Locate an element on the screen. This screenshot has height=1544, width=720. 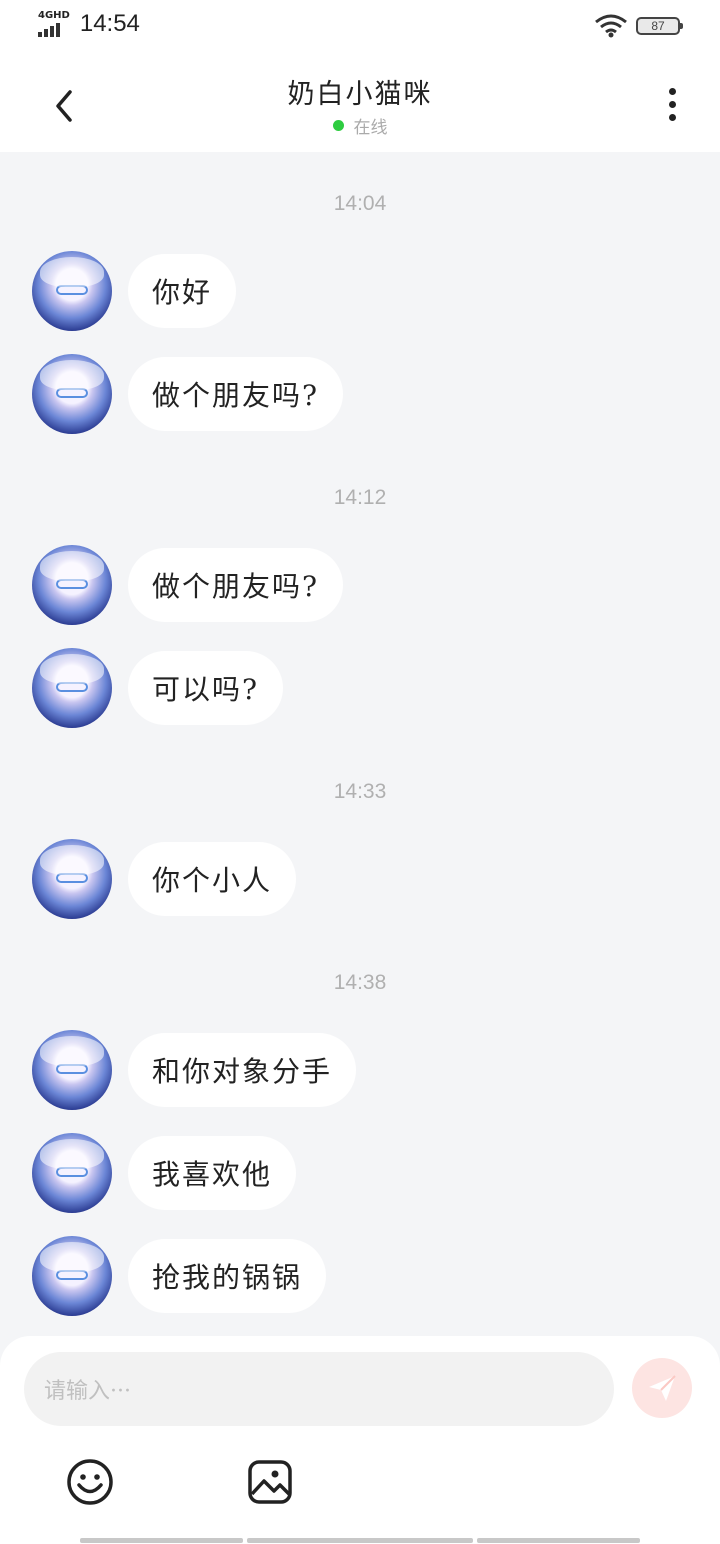
status-right: 87 is located at coordinates (638, 26).